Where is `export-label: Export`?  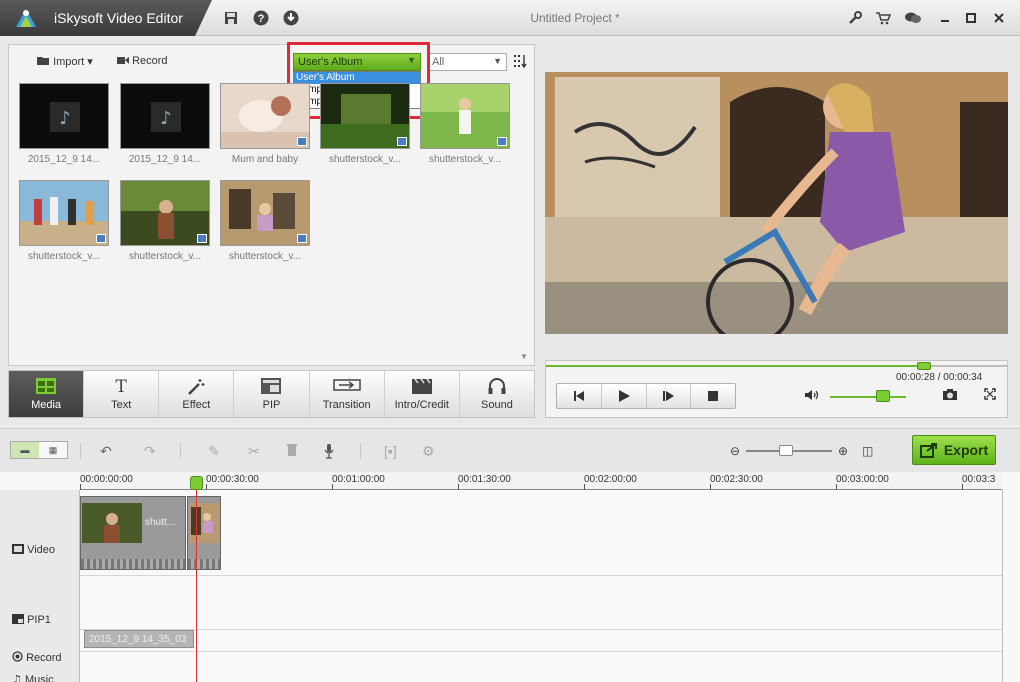
export-label: Export is located at coordinates (966, 450).